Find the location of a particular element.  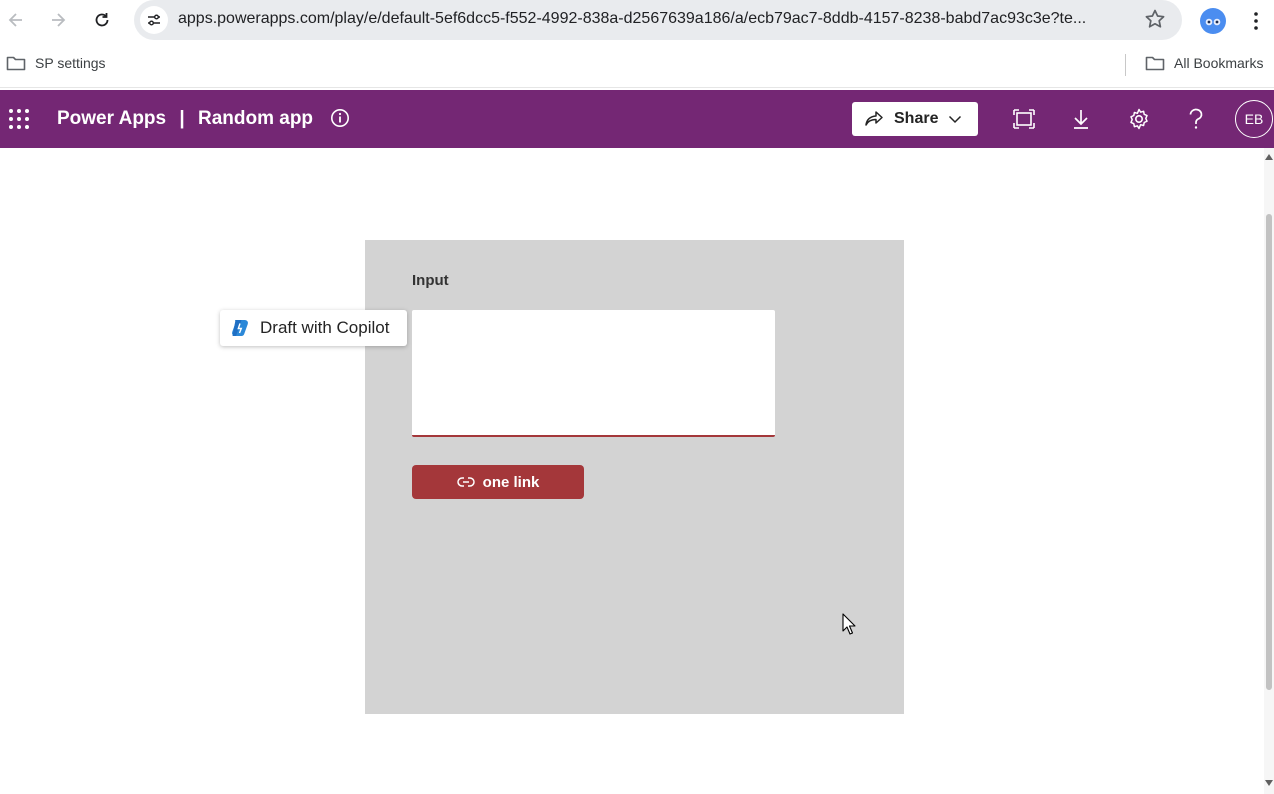

site-settings-icon is located at coordinates (154, 20).